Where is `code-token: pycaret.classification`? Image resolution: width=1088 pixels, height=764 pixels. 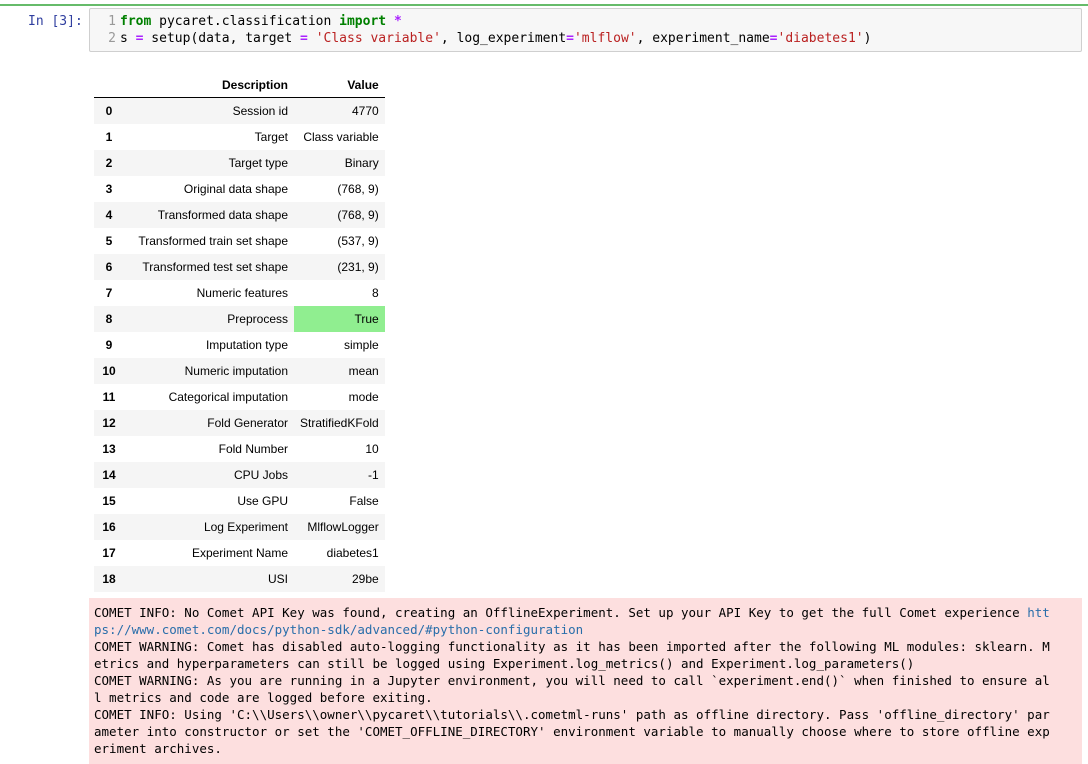
code-token: pycaret.classification is located at coordinates (245, 21).